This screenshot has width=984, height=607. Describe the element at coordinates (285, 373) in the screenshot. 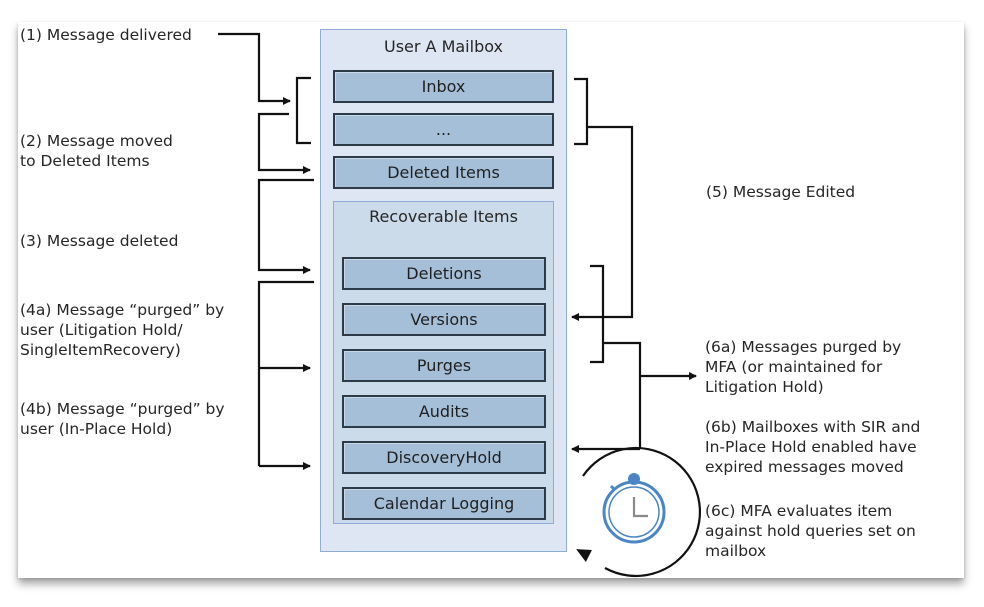

I see `arrow-step-4-branch` at that location.